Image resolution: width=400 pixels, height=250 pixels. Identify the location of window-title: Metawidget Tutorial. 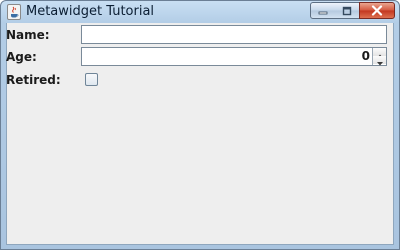
(90, 11).